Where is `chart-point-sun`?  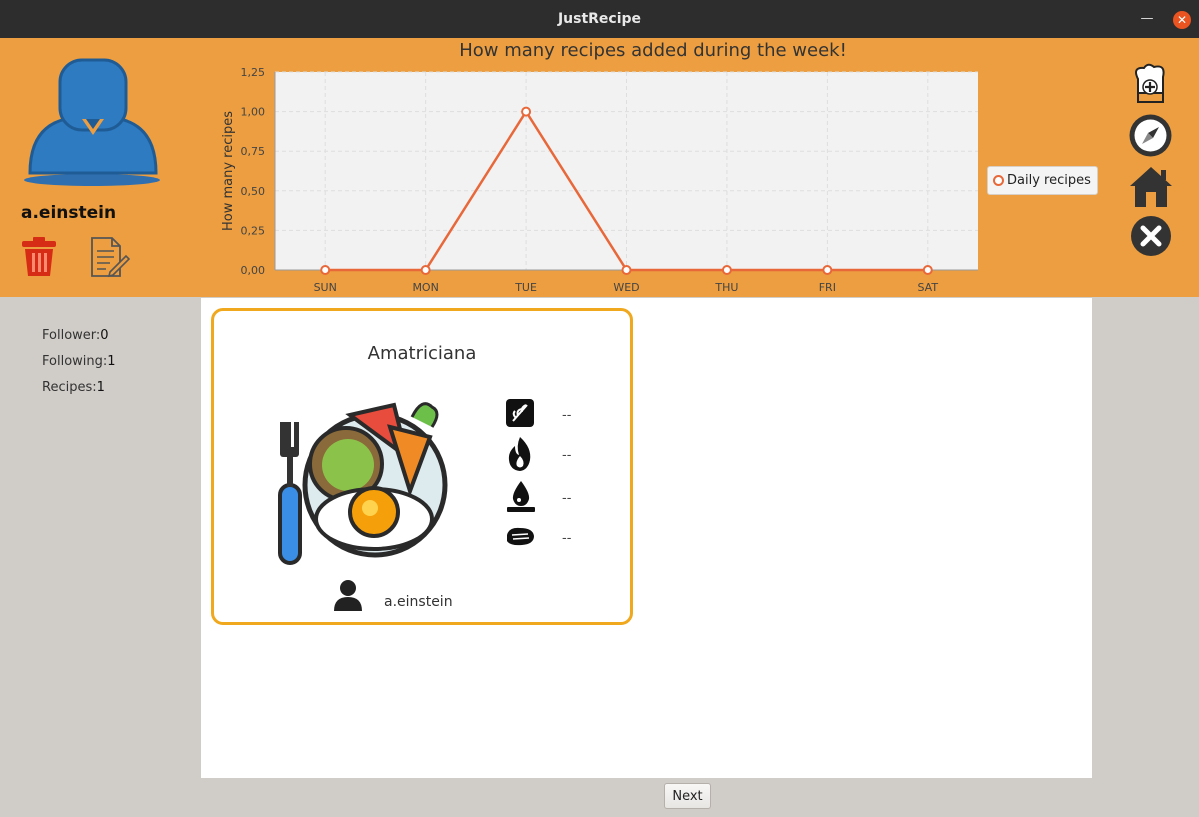
chart-point-sun is located at coordinates (325, 270).